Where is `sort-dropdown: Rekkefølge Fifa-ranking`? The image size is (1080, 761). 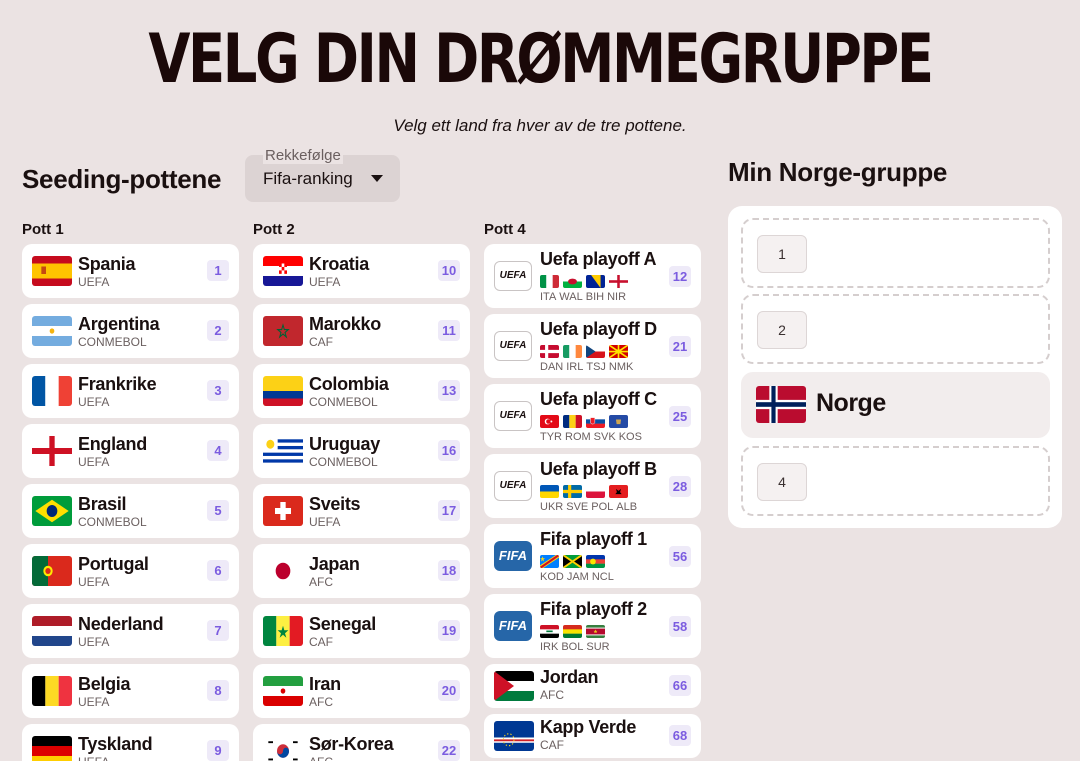
sort-dropdown: Rekkefølge Fifa-ranking is located at coordinates (322, 174).